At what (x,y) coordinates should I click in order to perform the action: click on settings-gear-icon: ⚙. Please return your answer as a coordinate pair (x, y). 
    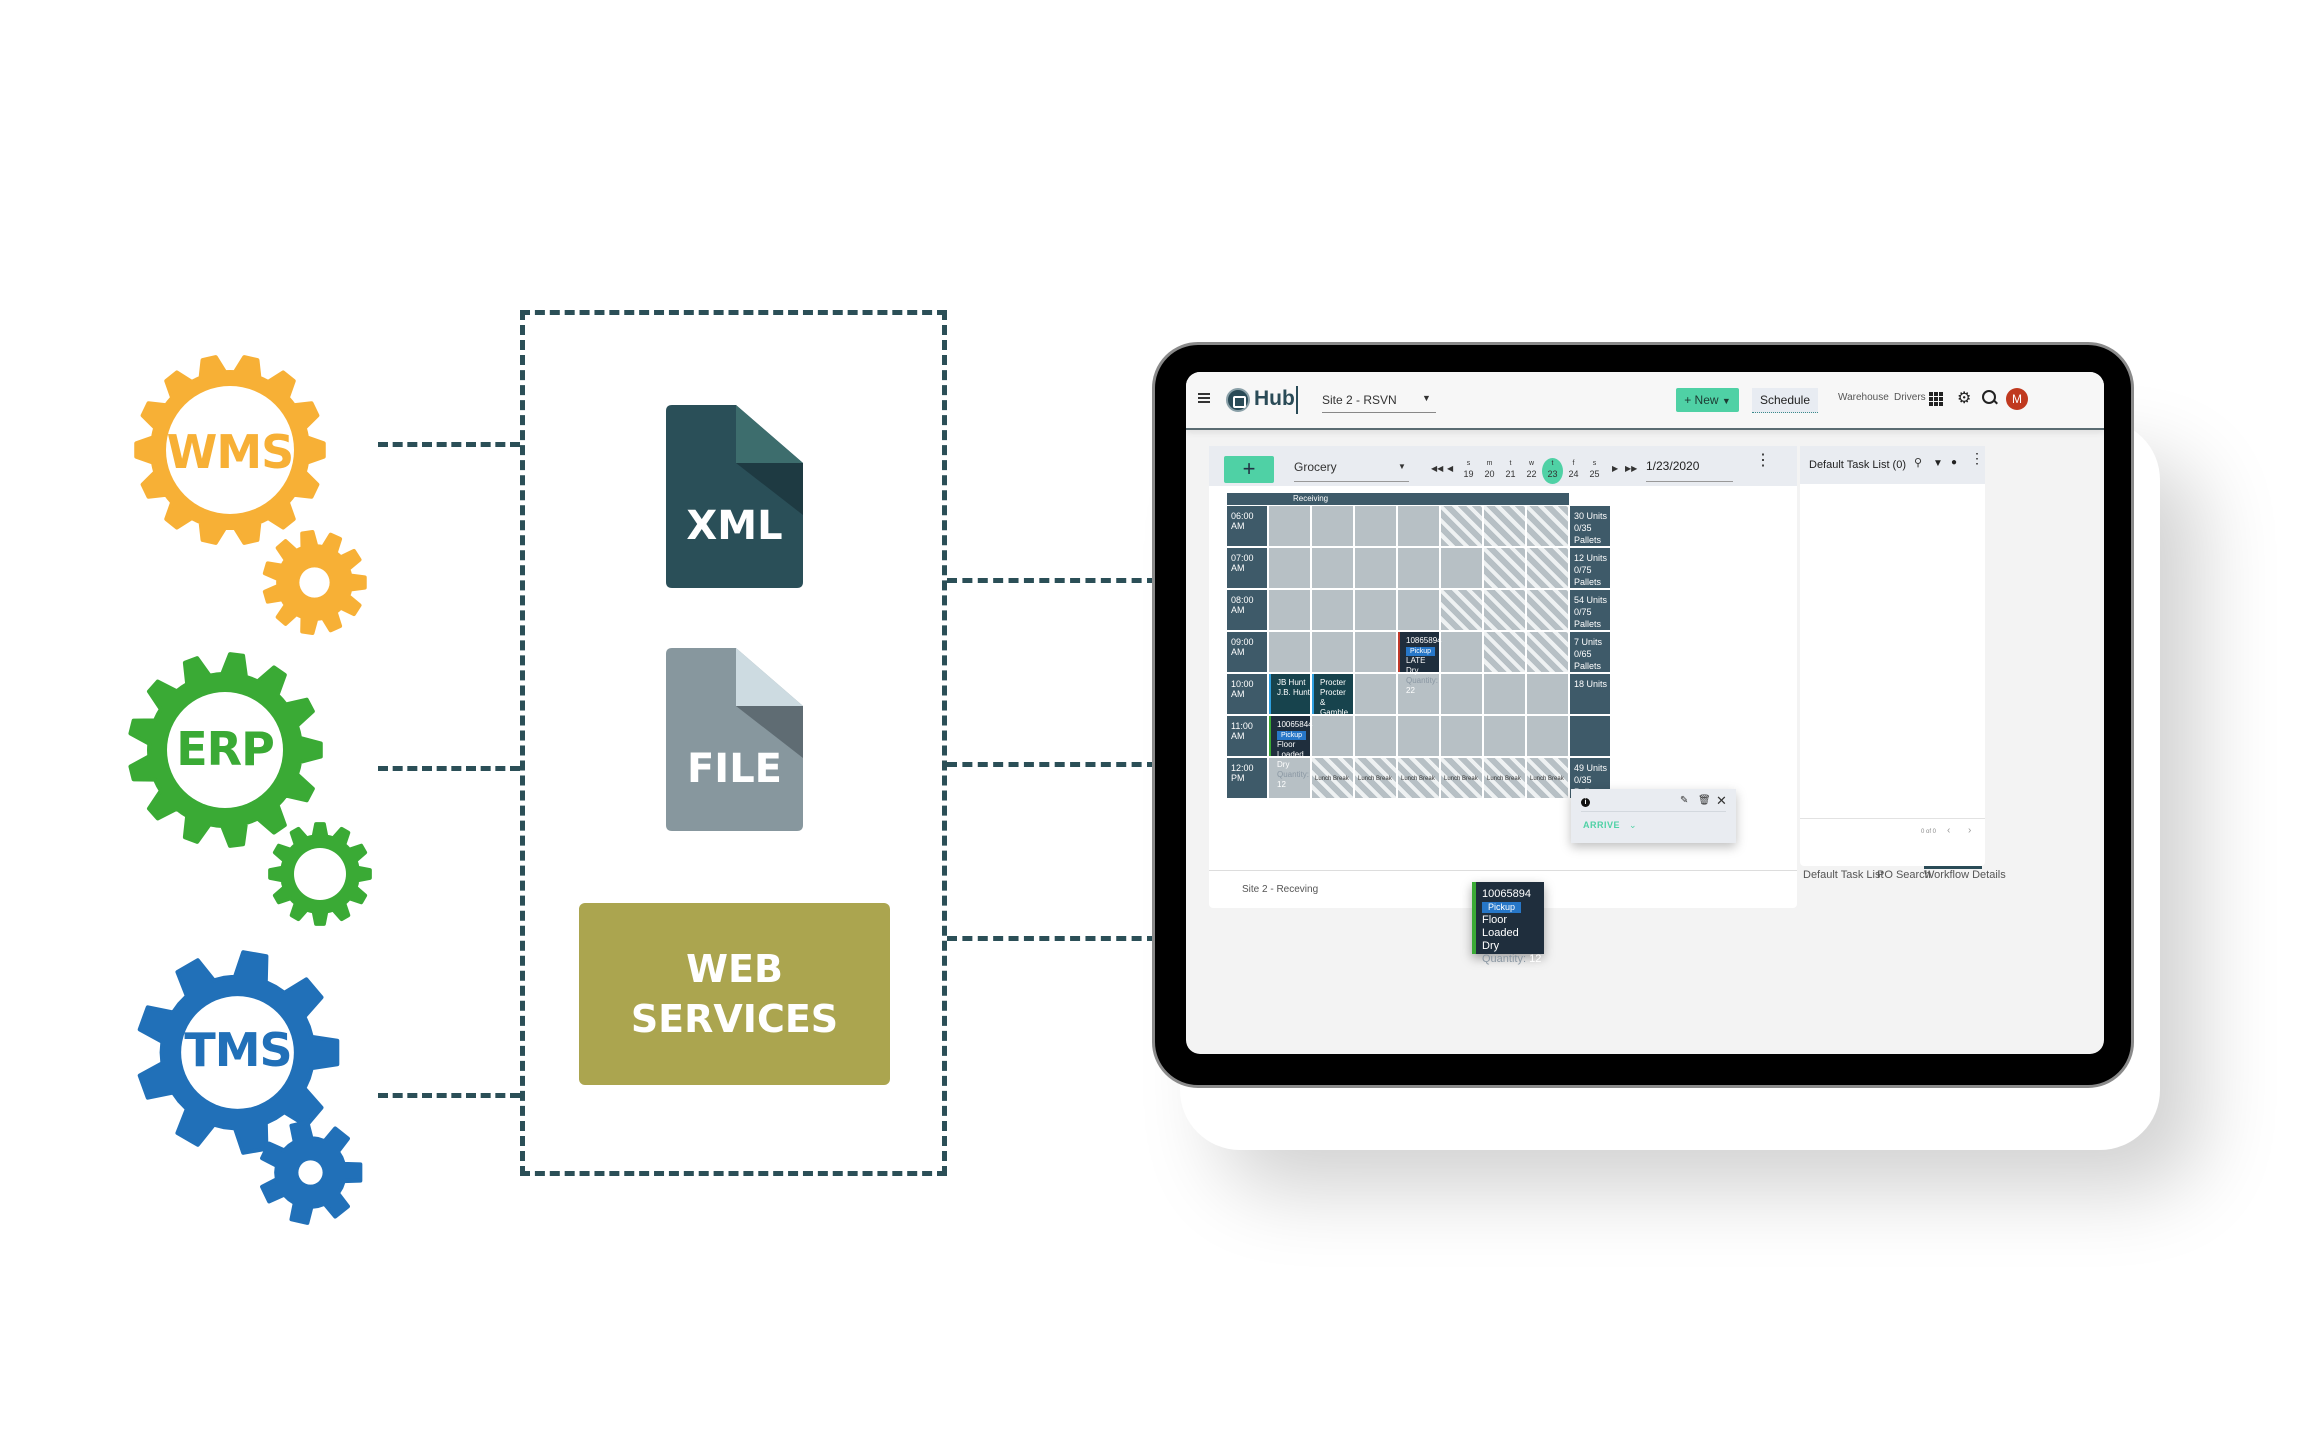
    Looking at the image, I should click on (1964, 398).